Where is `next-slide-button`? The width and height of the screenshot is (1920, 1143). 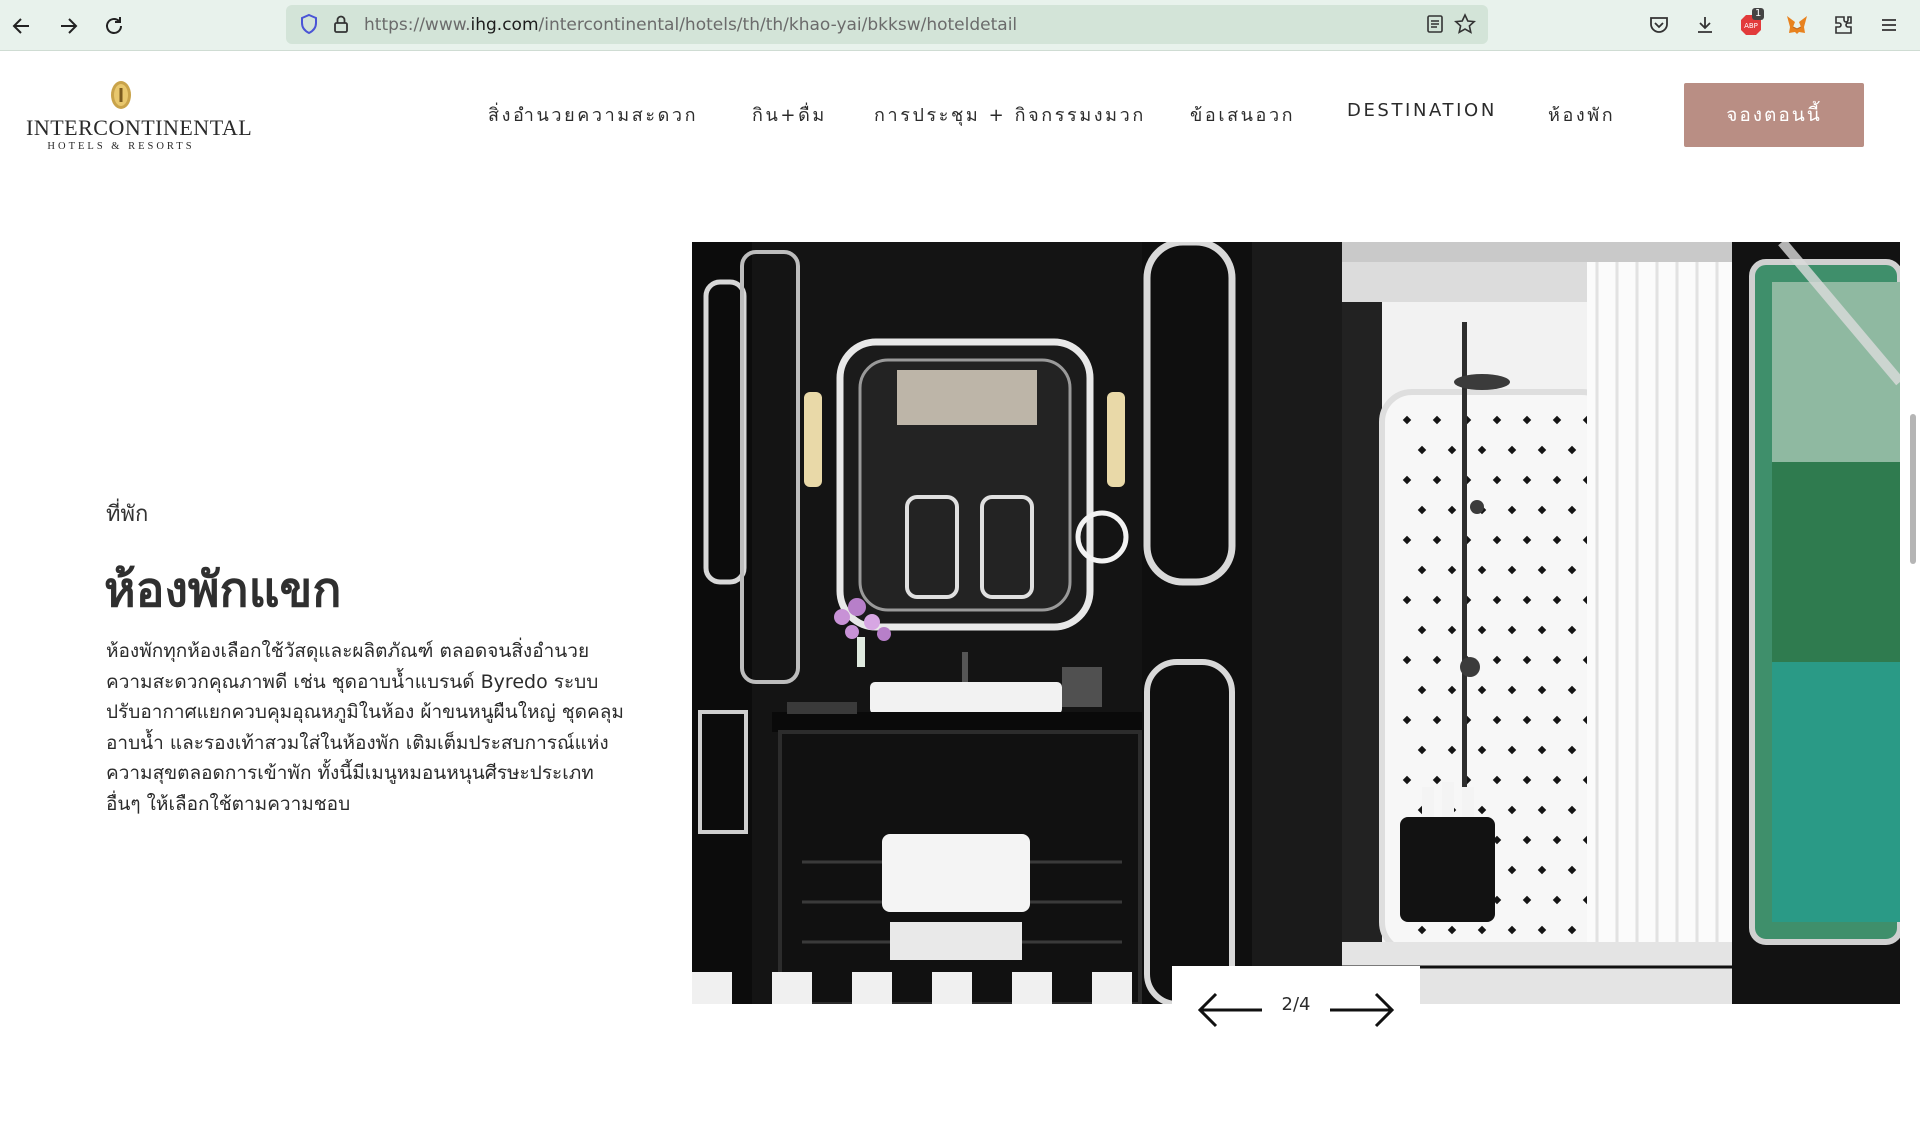 next-slide-button is located at coordinates (1362, 1010).